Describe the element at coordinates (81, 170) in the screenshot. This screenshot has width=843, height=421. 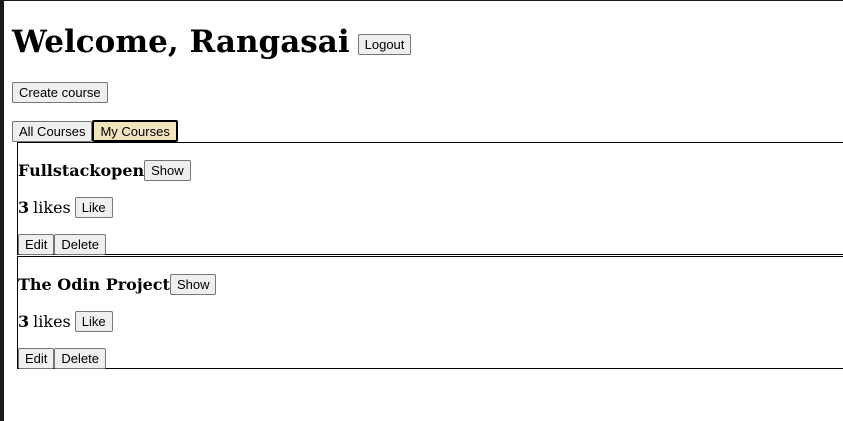
I see `course-title: Fullstackopen` at that location.